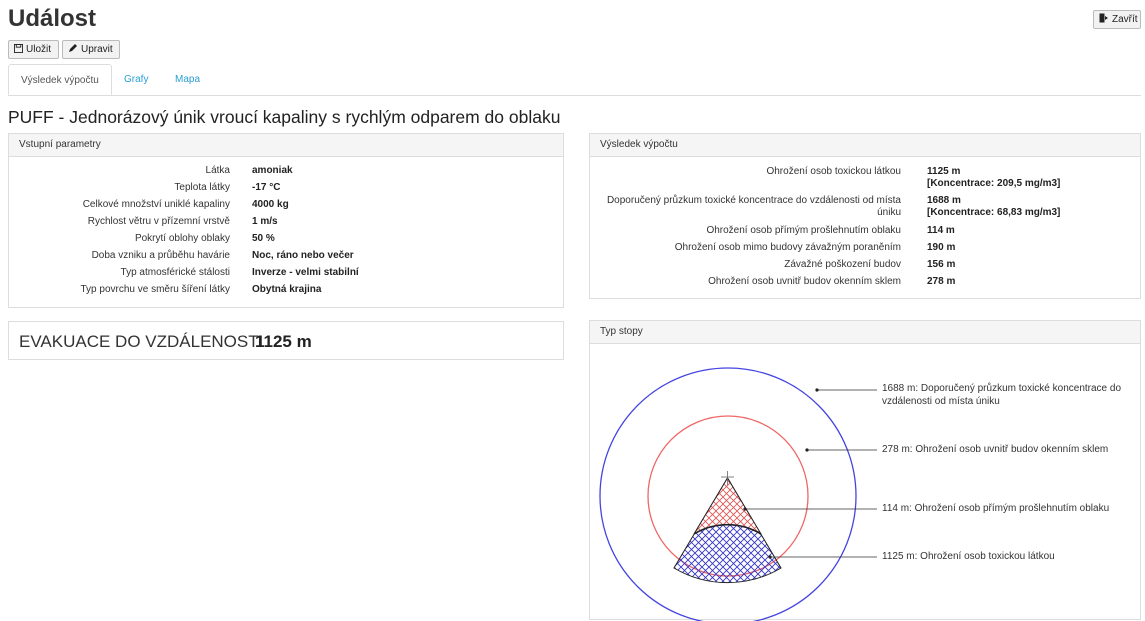 The width and height of the screenshot is (1145, 621). I want to click on tab-result: Výsledek výpočtu, so click(60, 79).